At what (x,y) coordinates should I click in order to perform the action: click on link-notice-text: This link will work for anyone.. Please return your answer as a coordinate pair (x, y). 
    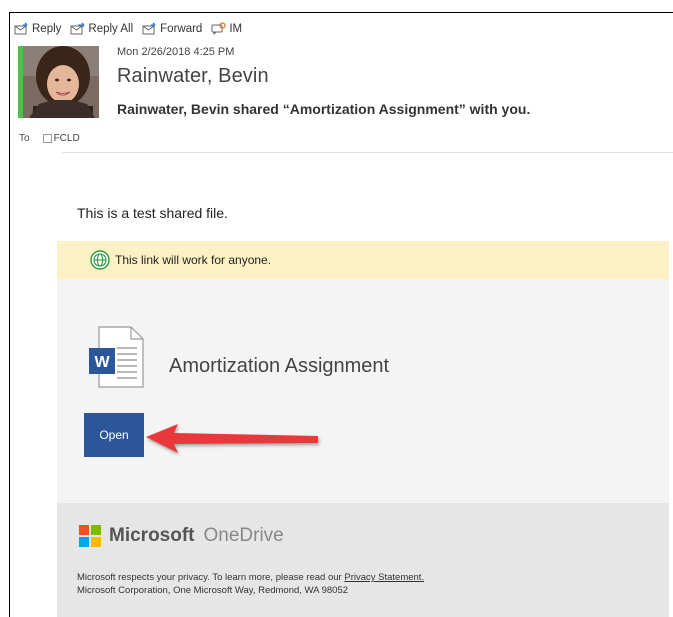
    Looking at the image, I should click on (193, 260).